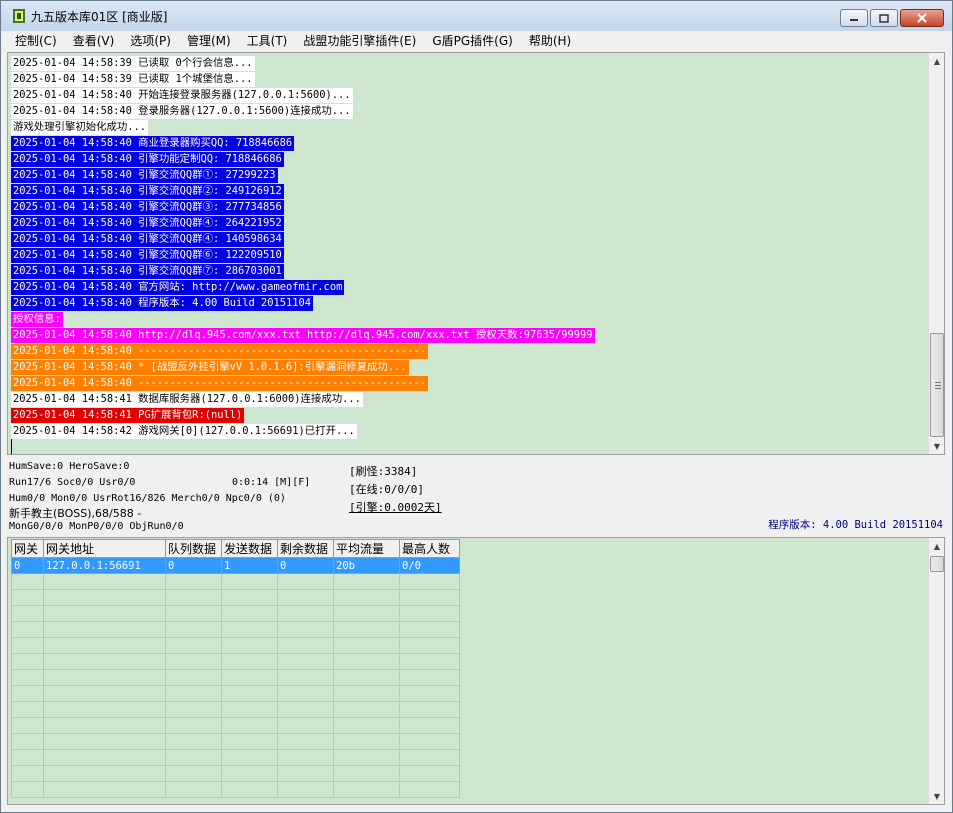 The image size is (953, 813). Describe the element at coordinates (366, 565) in the screenshot. I see `table-cell: 20b` at that location.